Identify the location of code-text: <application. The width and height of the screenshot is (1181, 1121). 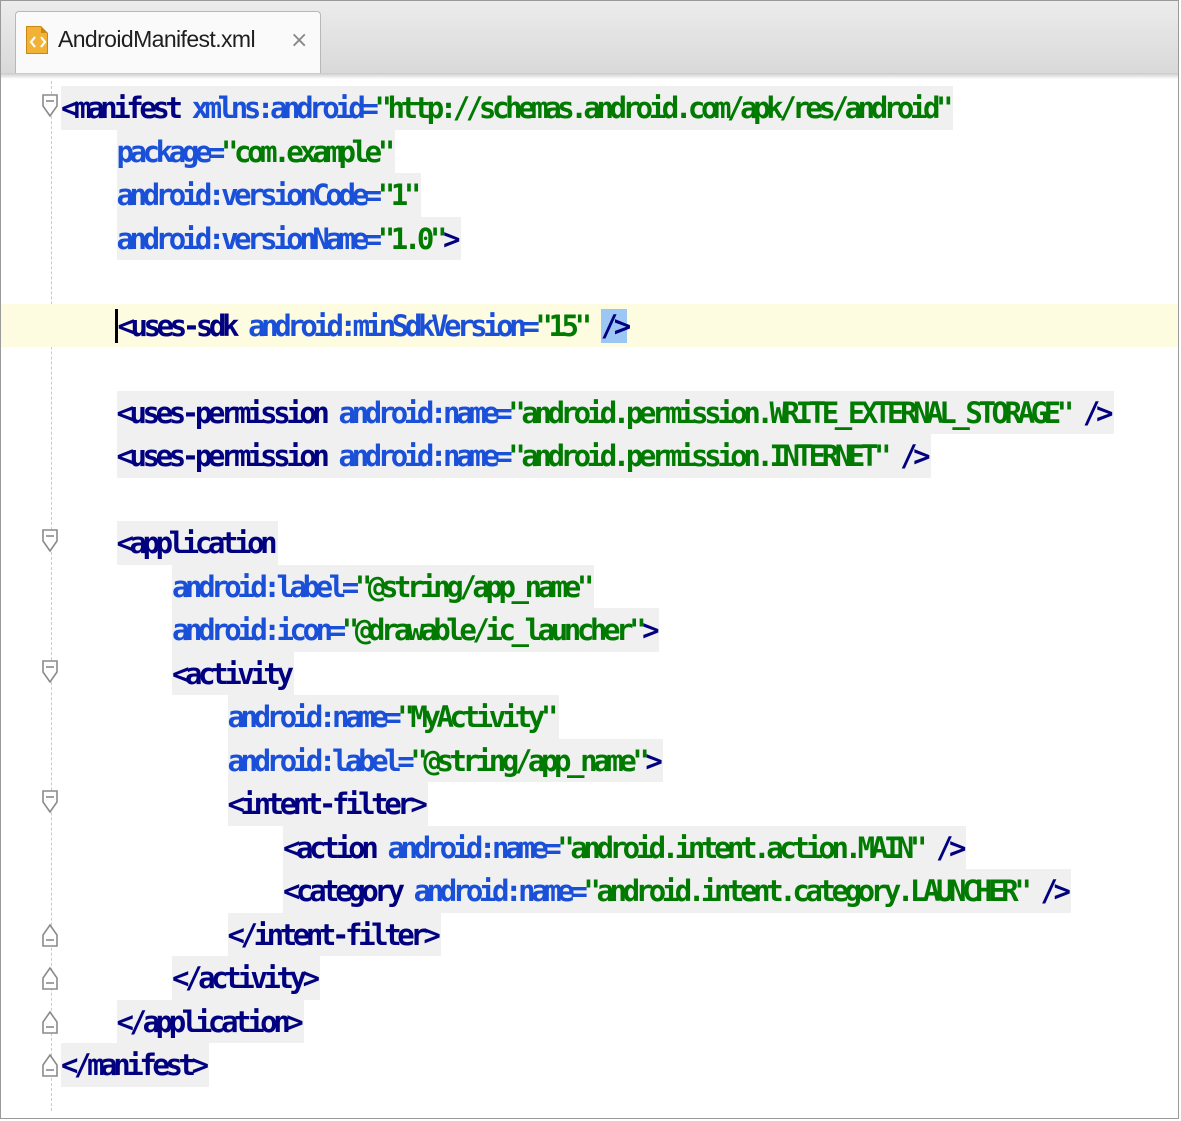
(197, 543).